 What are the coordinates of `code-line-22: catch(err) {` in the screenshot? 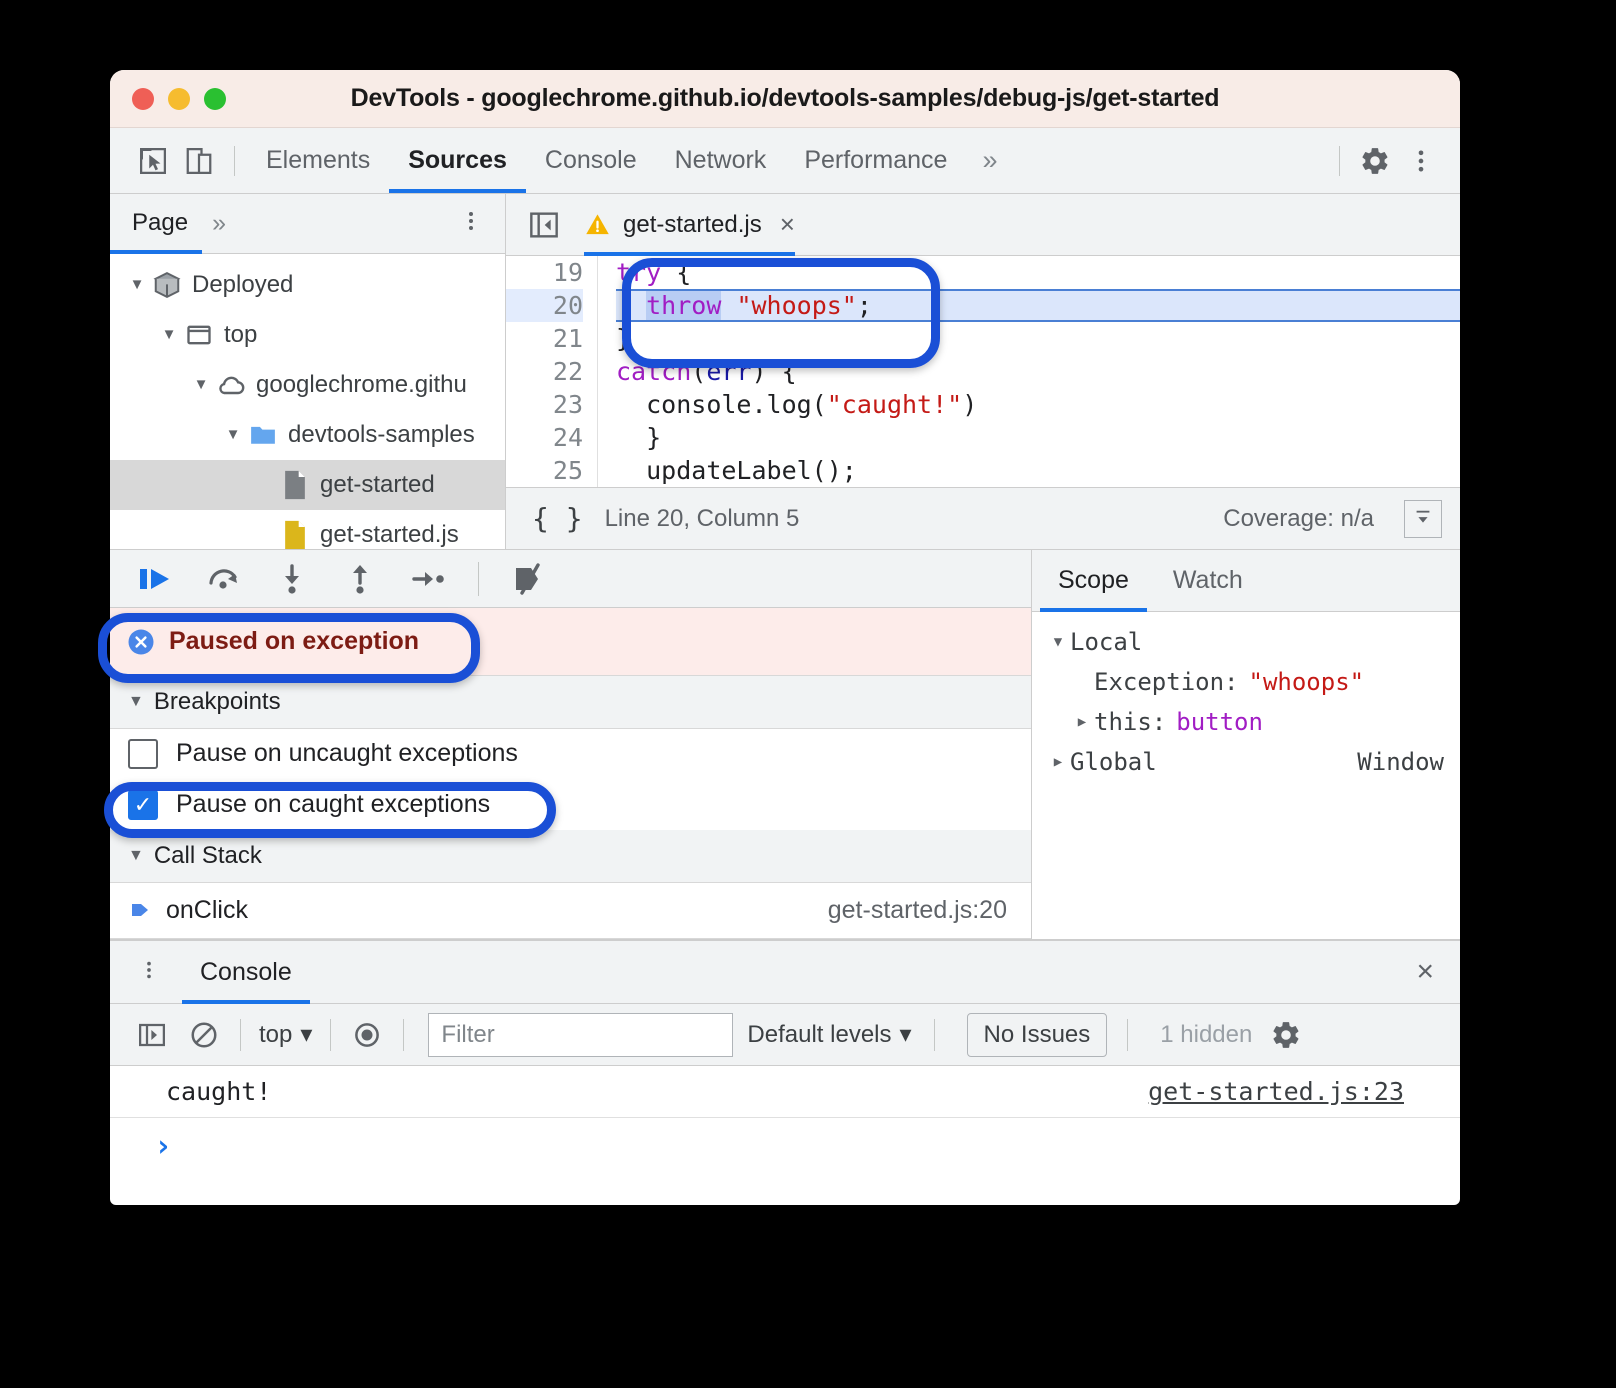 It's located at (706, 371).